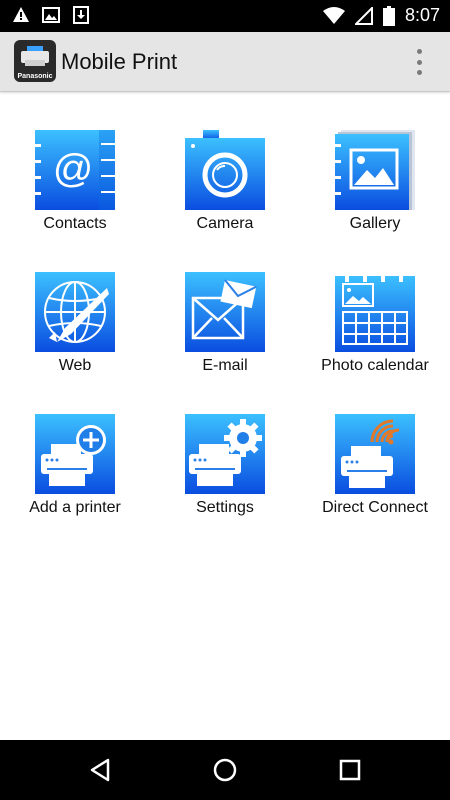 Image resolution: width=450 pixels, height=800 pixels. What do you see at coordinates (100, 770) in the screenshot?
I see `back-icon` at bounding box center [100, 770].